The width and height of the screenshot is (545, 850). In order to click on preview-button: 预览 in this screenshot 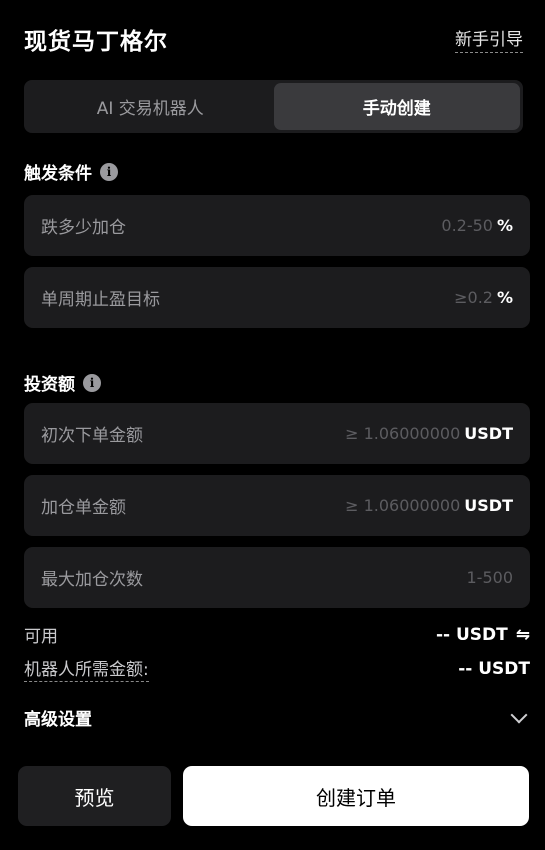, I will do `click(94, 796)`.